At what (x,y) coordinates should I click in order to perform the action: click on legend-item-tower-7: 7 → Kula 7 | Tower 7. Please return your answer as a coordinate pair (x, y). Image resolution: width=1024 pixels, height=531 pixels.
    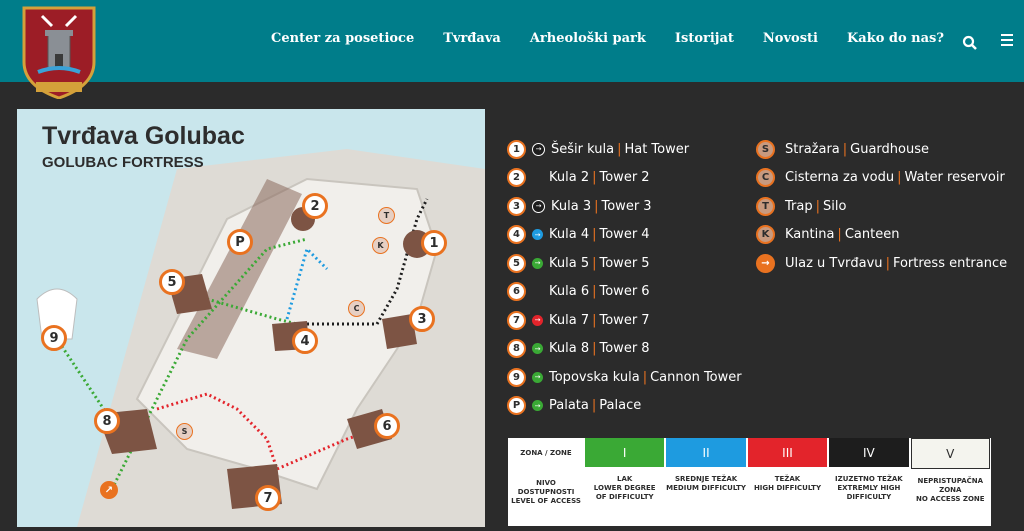
    Looking at the image, I should click on (624, 320).